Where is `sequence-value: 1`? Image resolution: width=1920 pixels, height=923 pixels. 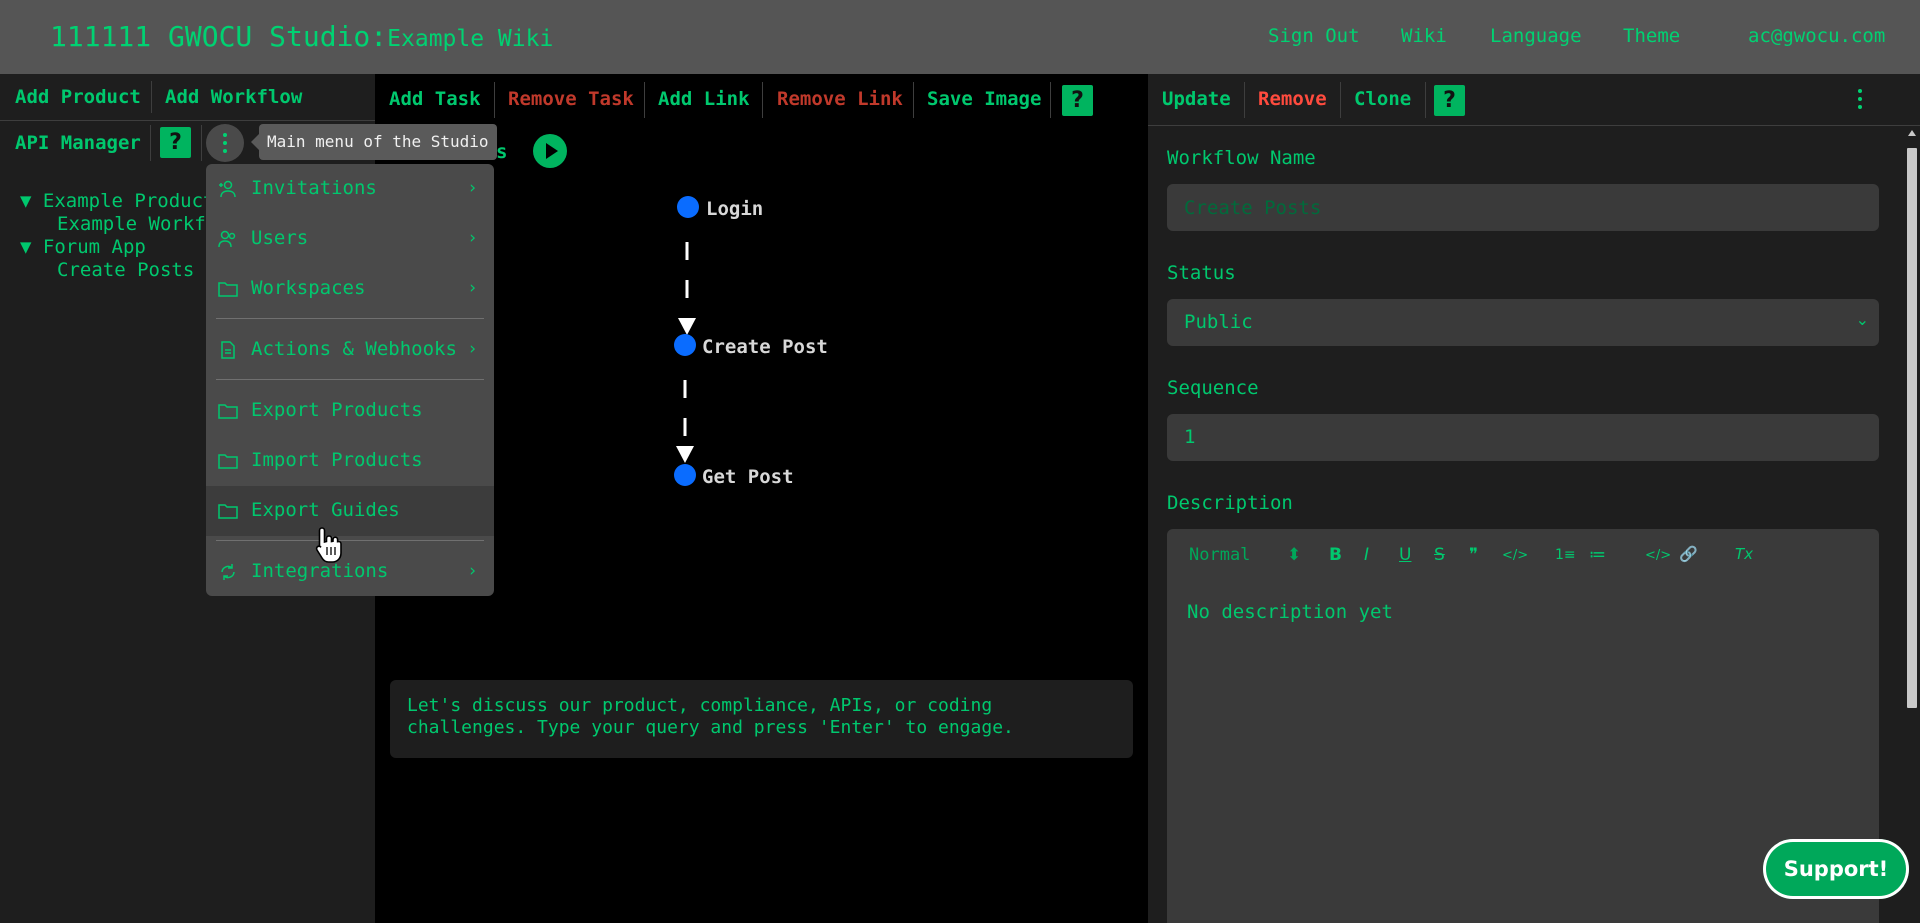 sequence-value: 1 is located at coordinates (1190, 437).